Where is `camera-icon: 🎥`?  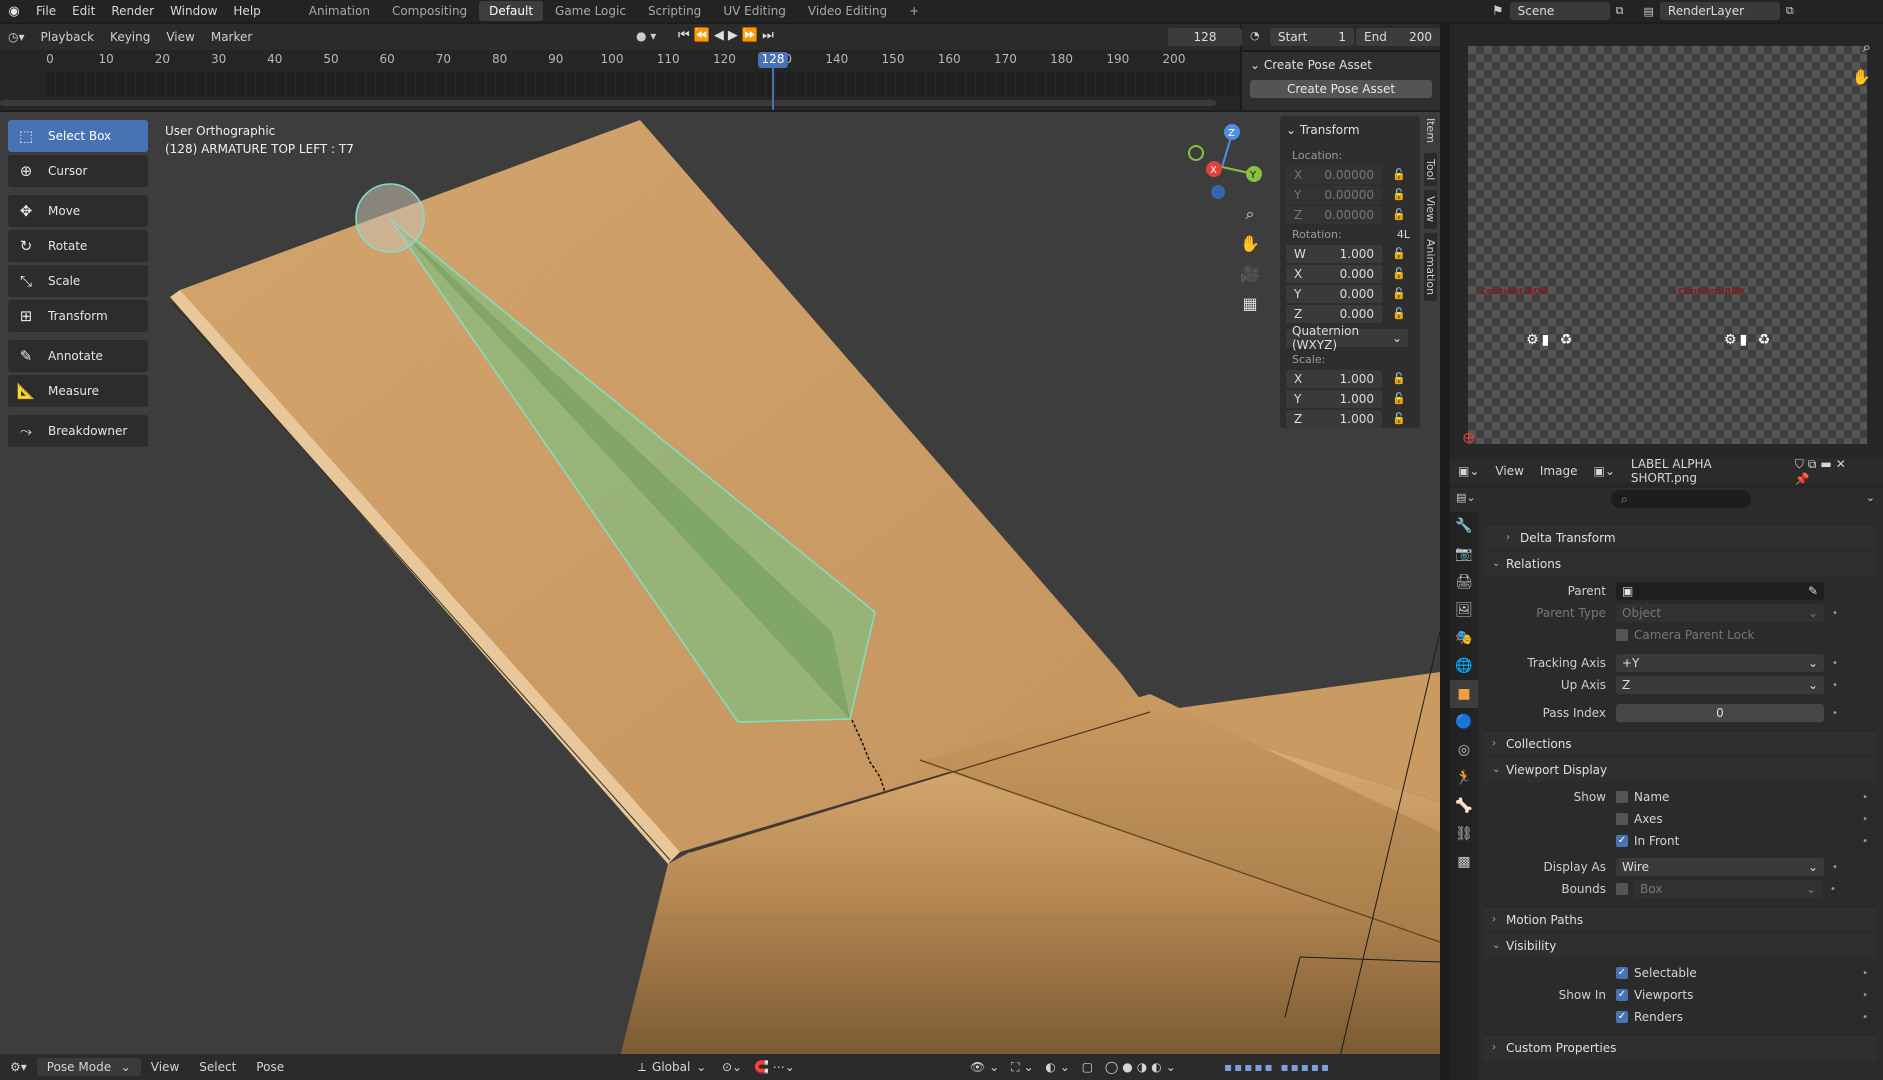 camera-icon: 🎥 is located at coordinates (1250, 276).